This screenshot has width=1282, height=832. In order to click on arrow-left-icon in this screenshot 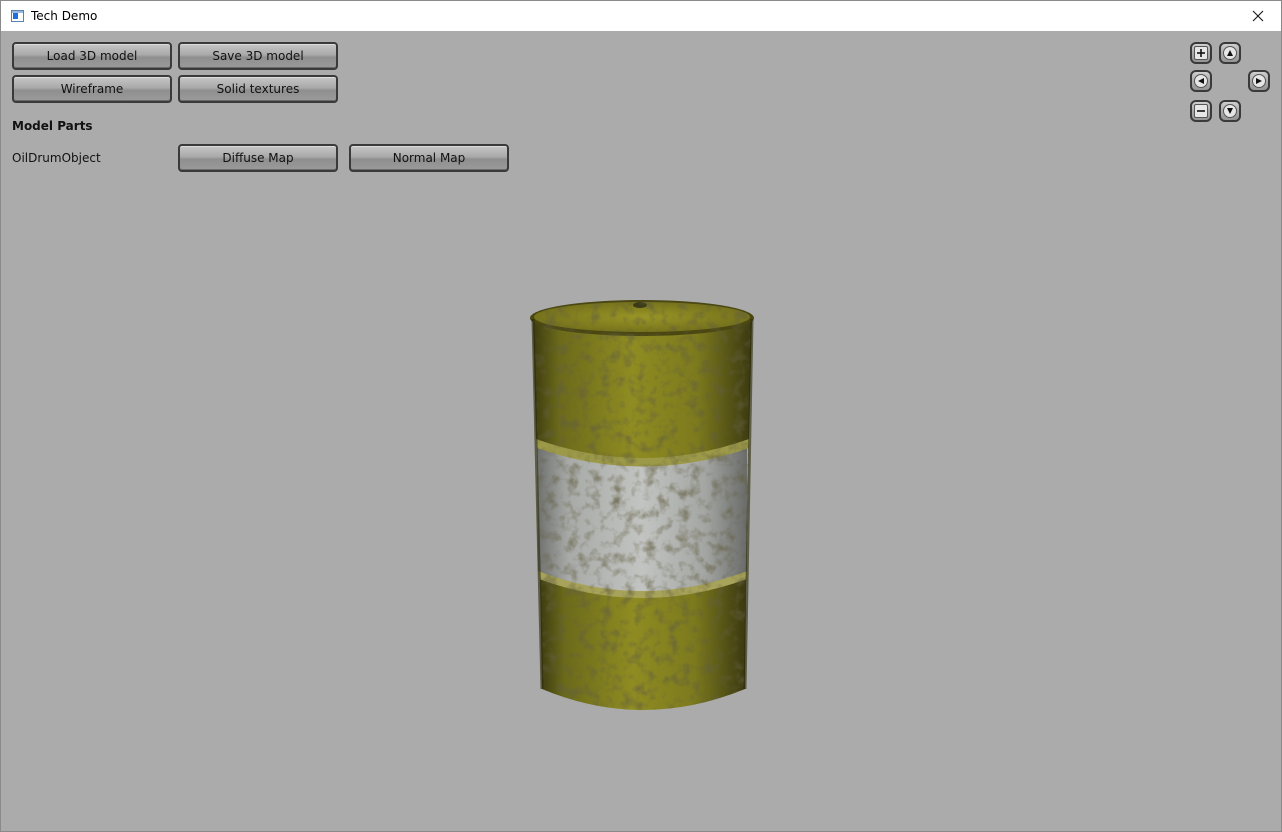, I will do `click(1201, 81)`.